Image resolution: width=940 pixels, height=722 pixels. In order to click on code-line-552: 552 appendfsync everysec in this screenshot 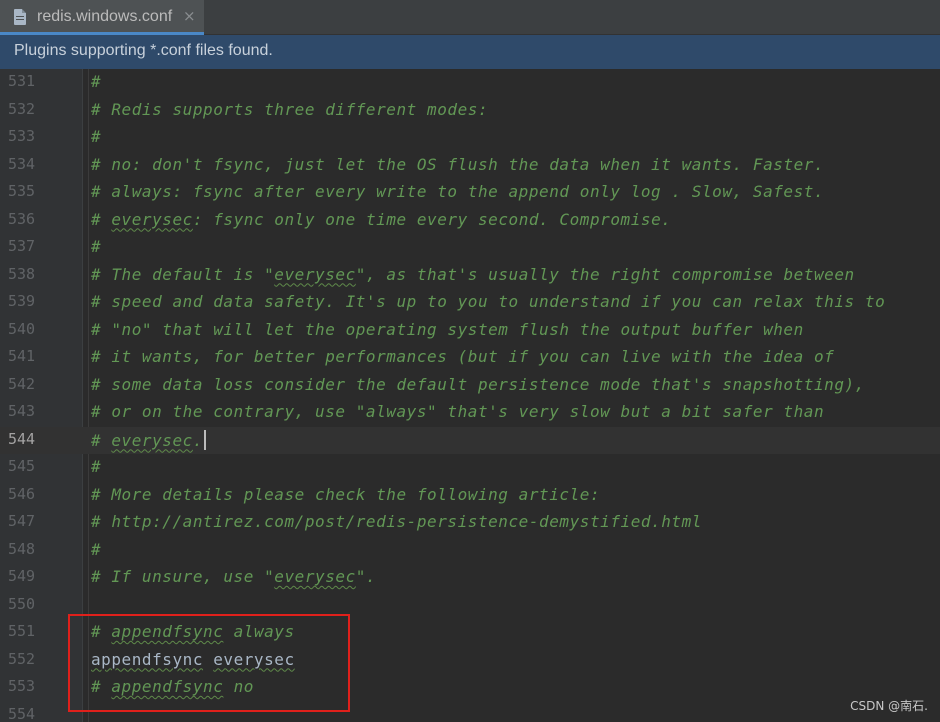, I will do `click(470, 661)`.